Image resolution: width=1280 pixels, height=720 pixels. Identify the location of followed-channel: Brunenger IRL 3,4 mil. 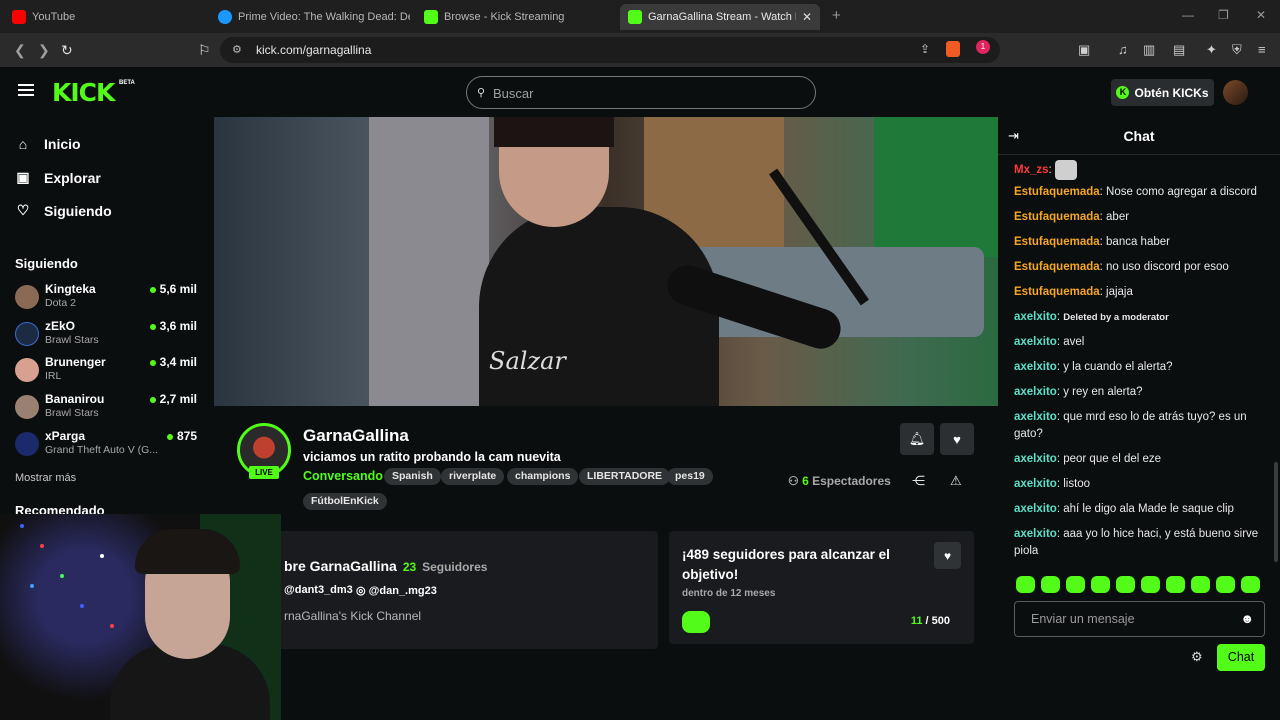
(110, 372).